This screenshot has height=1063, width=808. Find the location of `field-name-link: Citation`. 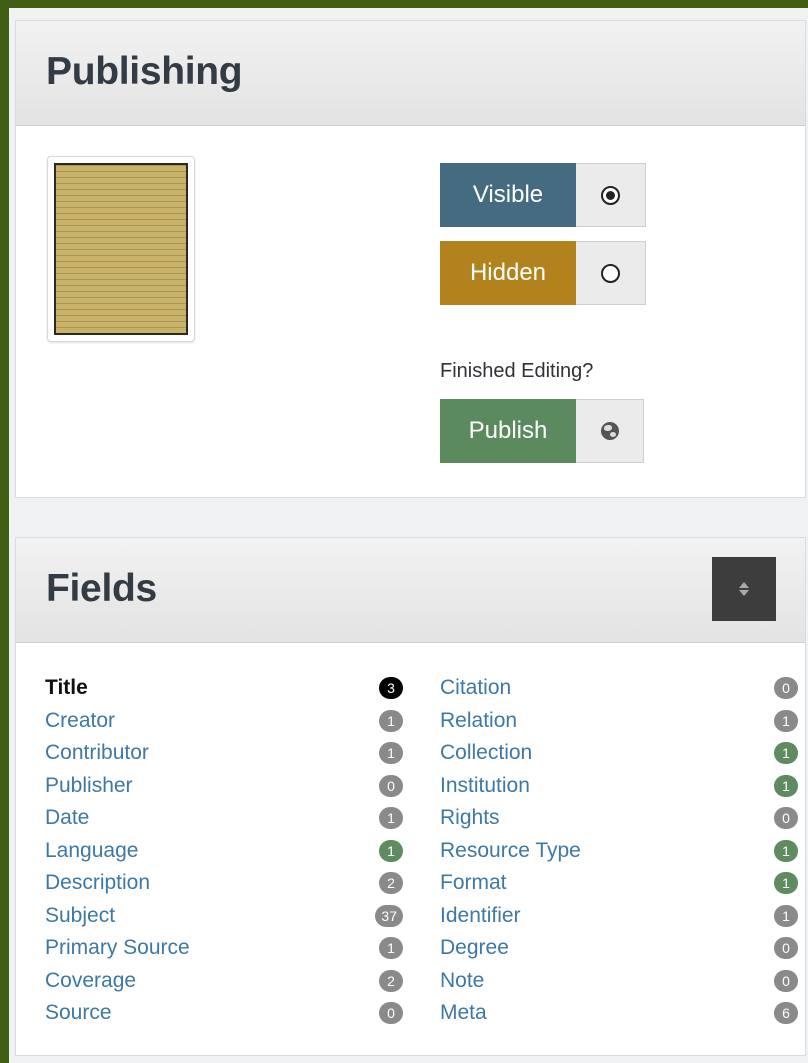

field-name-link: Citation is located at coordinates (475, 688).